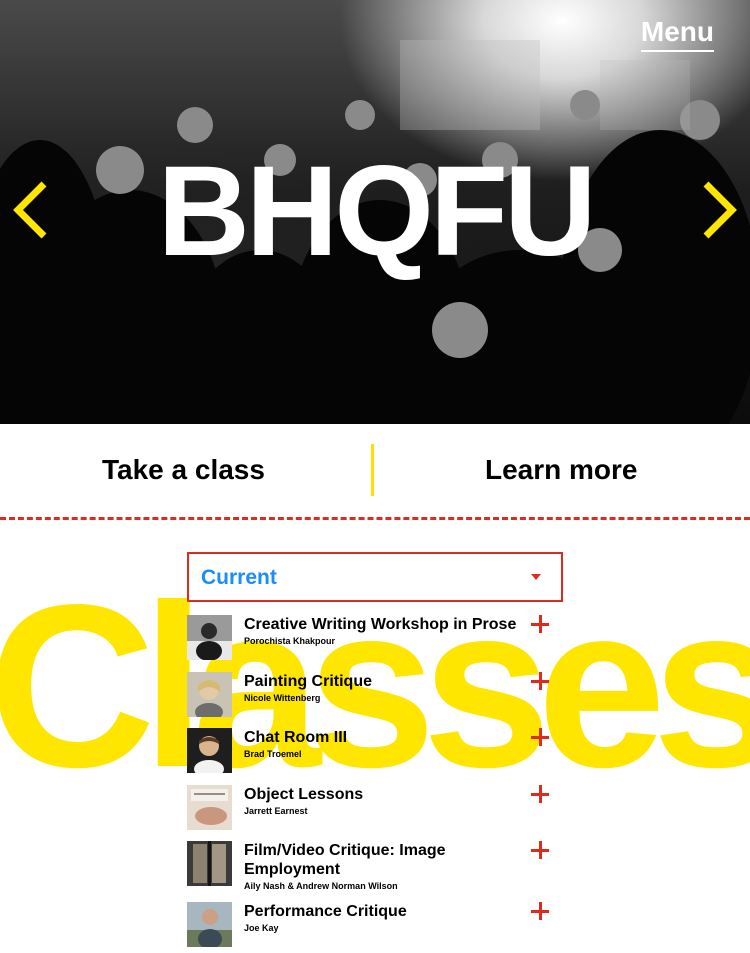 This screenshot has width=750, height=953. Describe the element at coordinates (32, 210) in the screenshot. I see `chevron-left-icon` at that location.